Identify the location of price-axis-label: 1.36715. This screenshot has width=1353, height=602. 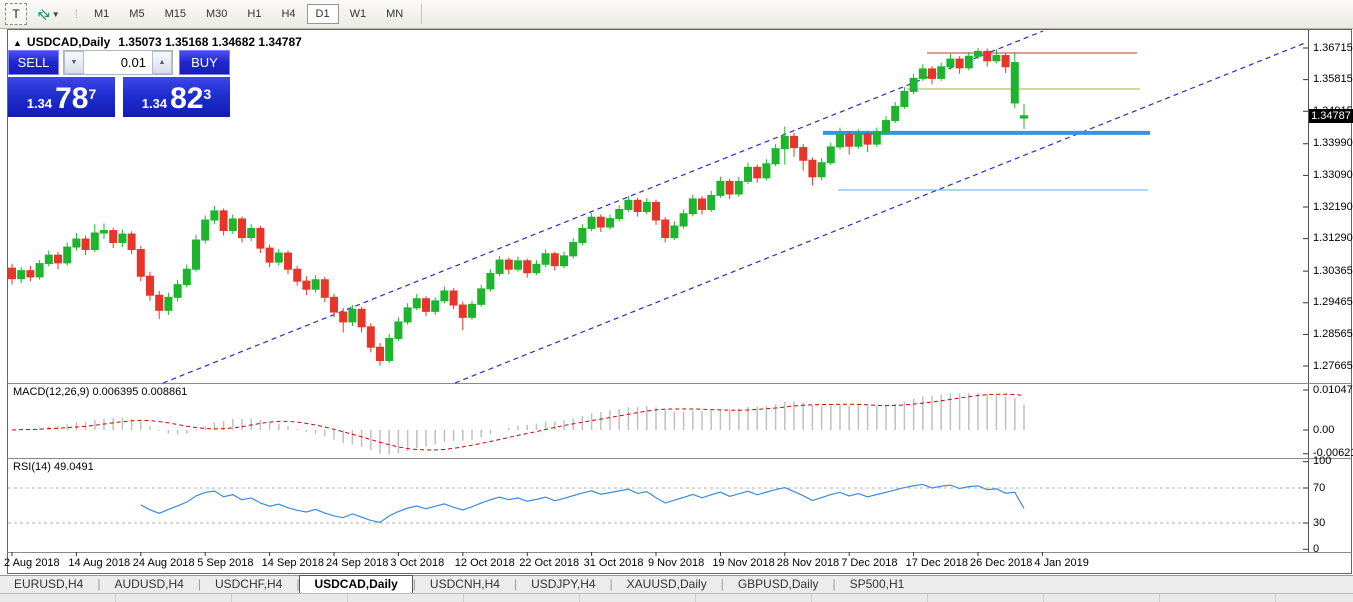
(1333, 47).